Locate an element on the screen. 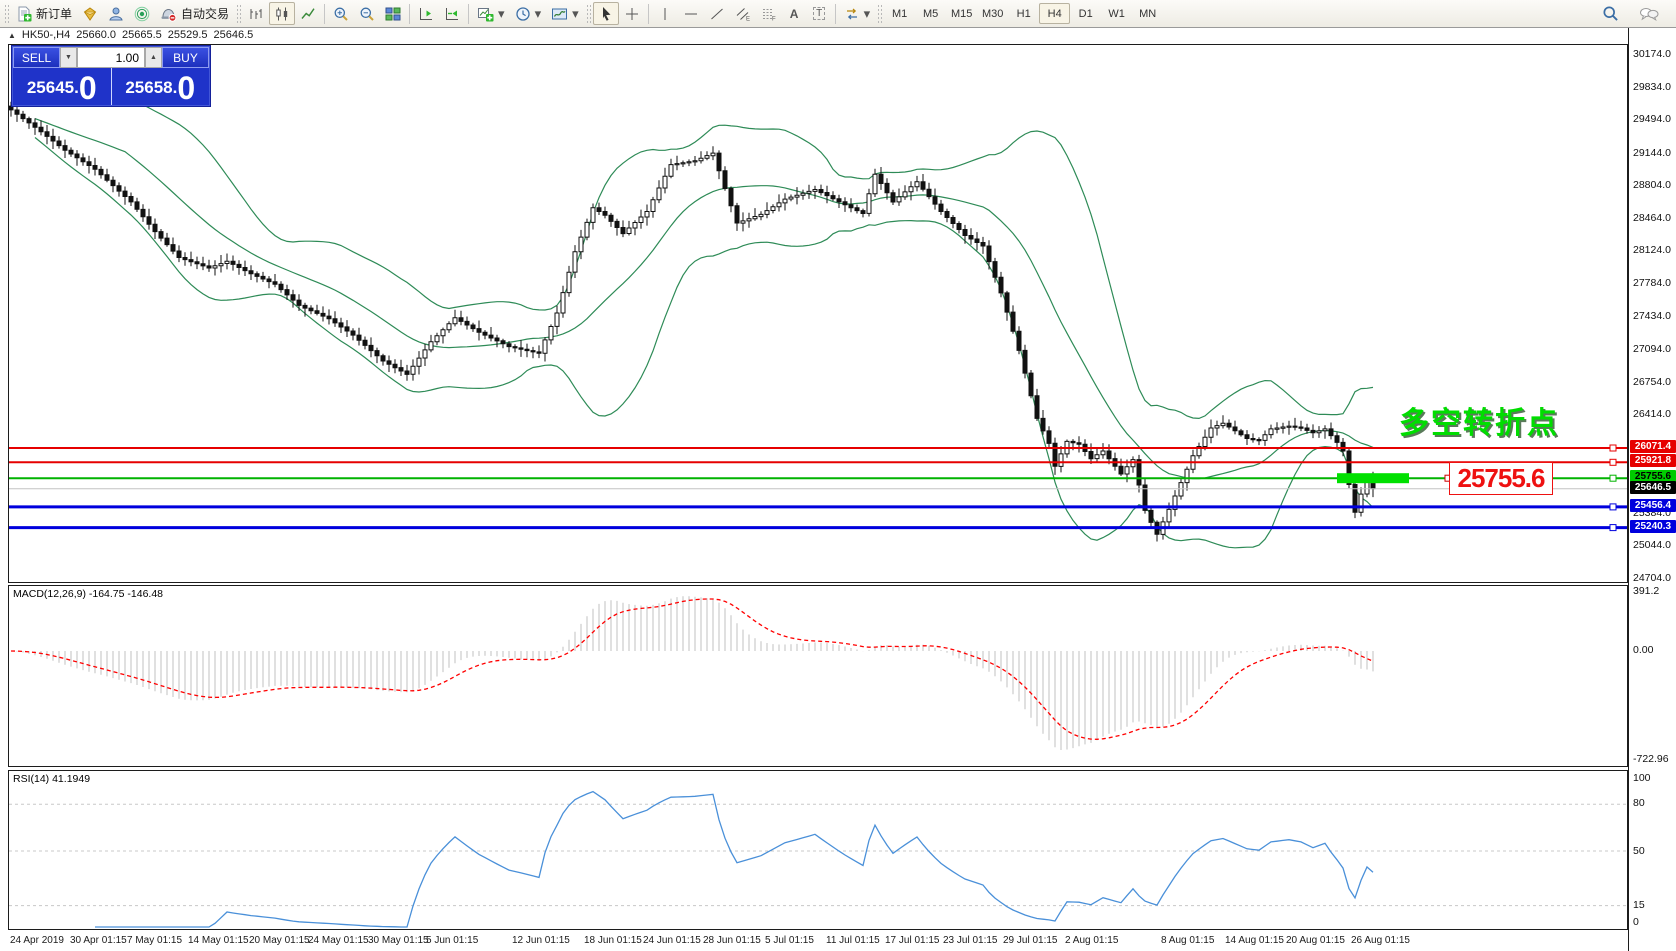 This screenshot has height=951, width=1676. sell-button: SELL is located at coordinates (36, 57).